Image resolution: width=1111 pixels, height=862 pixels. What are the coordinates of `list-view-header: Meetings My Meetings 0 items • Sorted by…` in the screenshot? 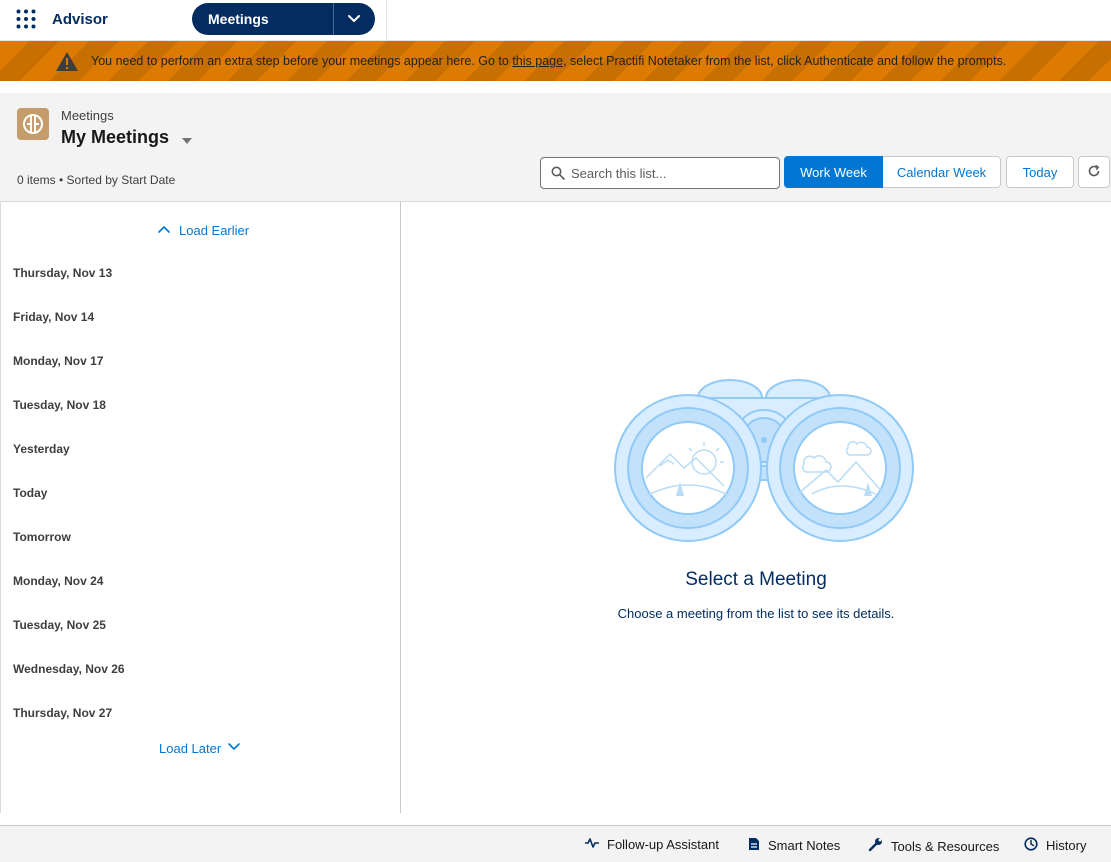 It's located at (555, 147).